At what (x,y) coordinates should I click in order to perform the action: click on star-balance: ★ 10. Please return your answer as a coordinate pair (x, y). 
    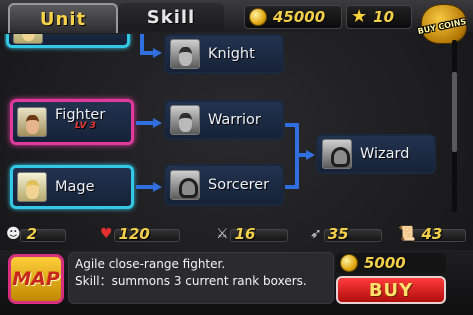
    Looking at the image, I should click on (379, 17).